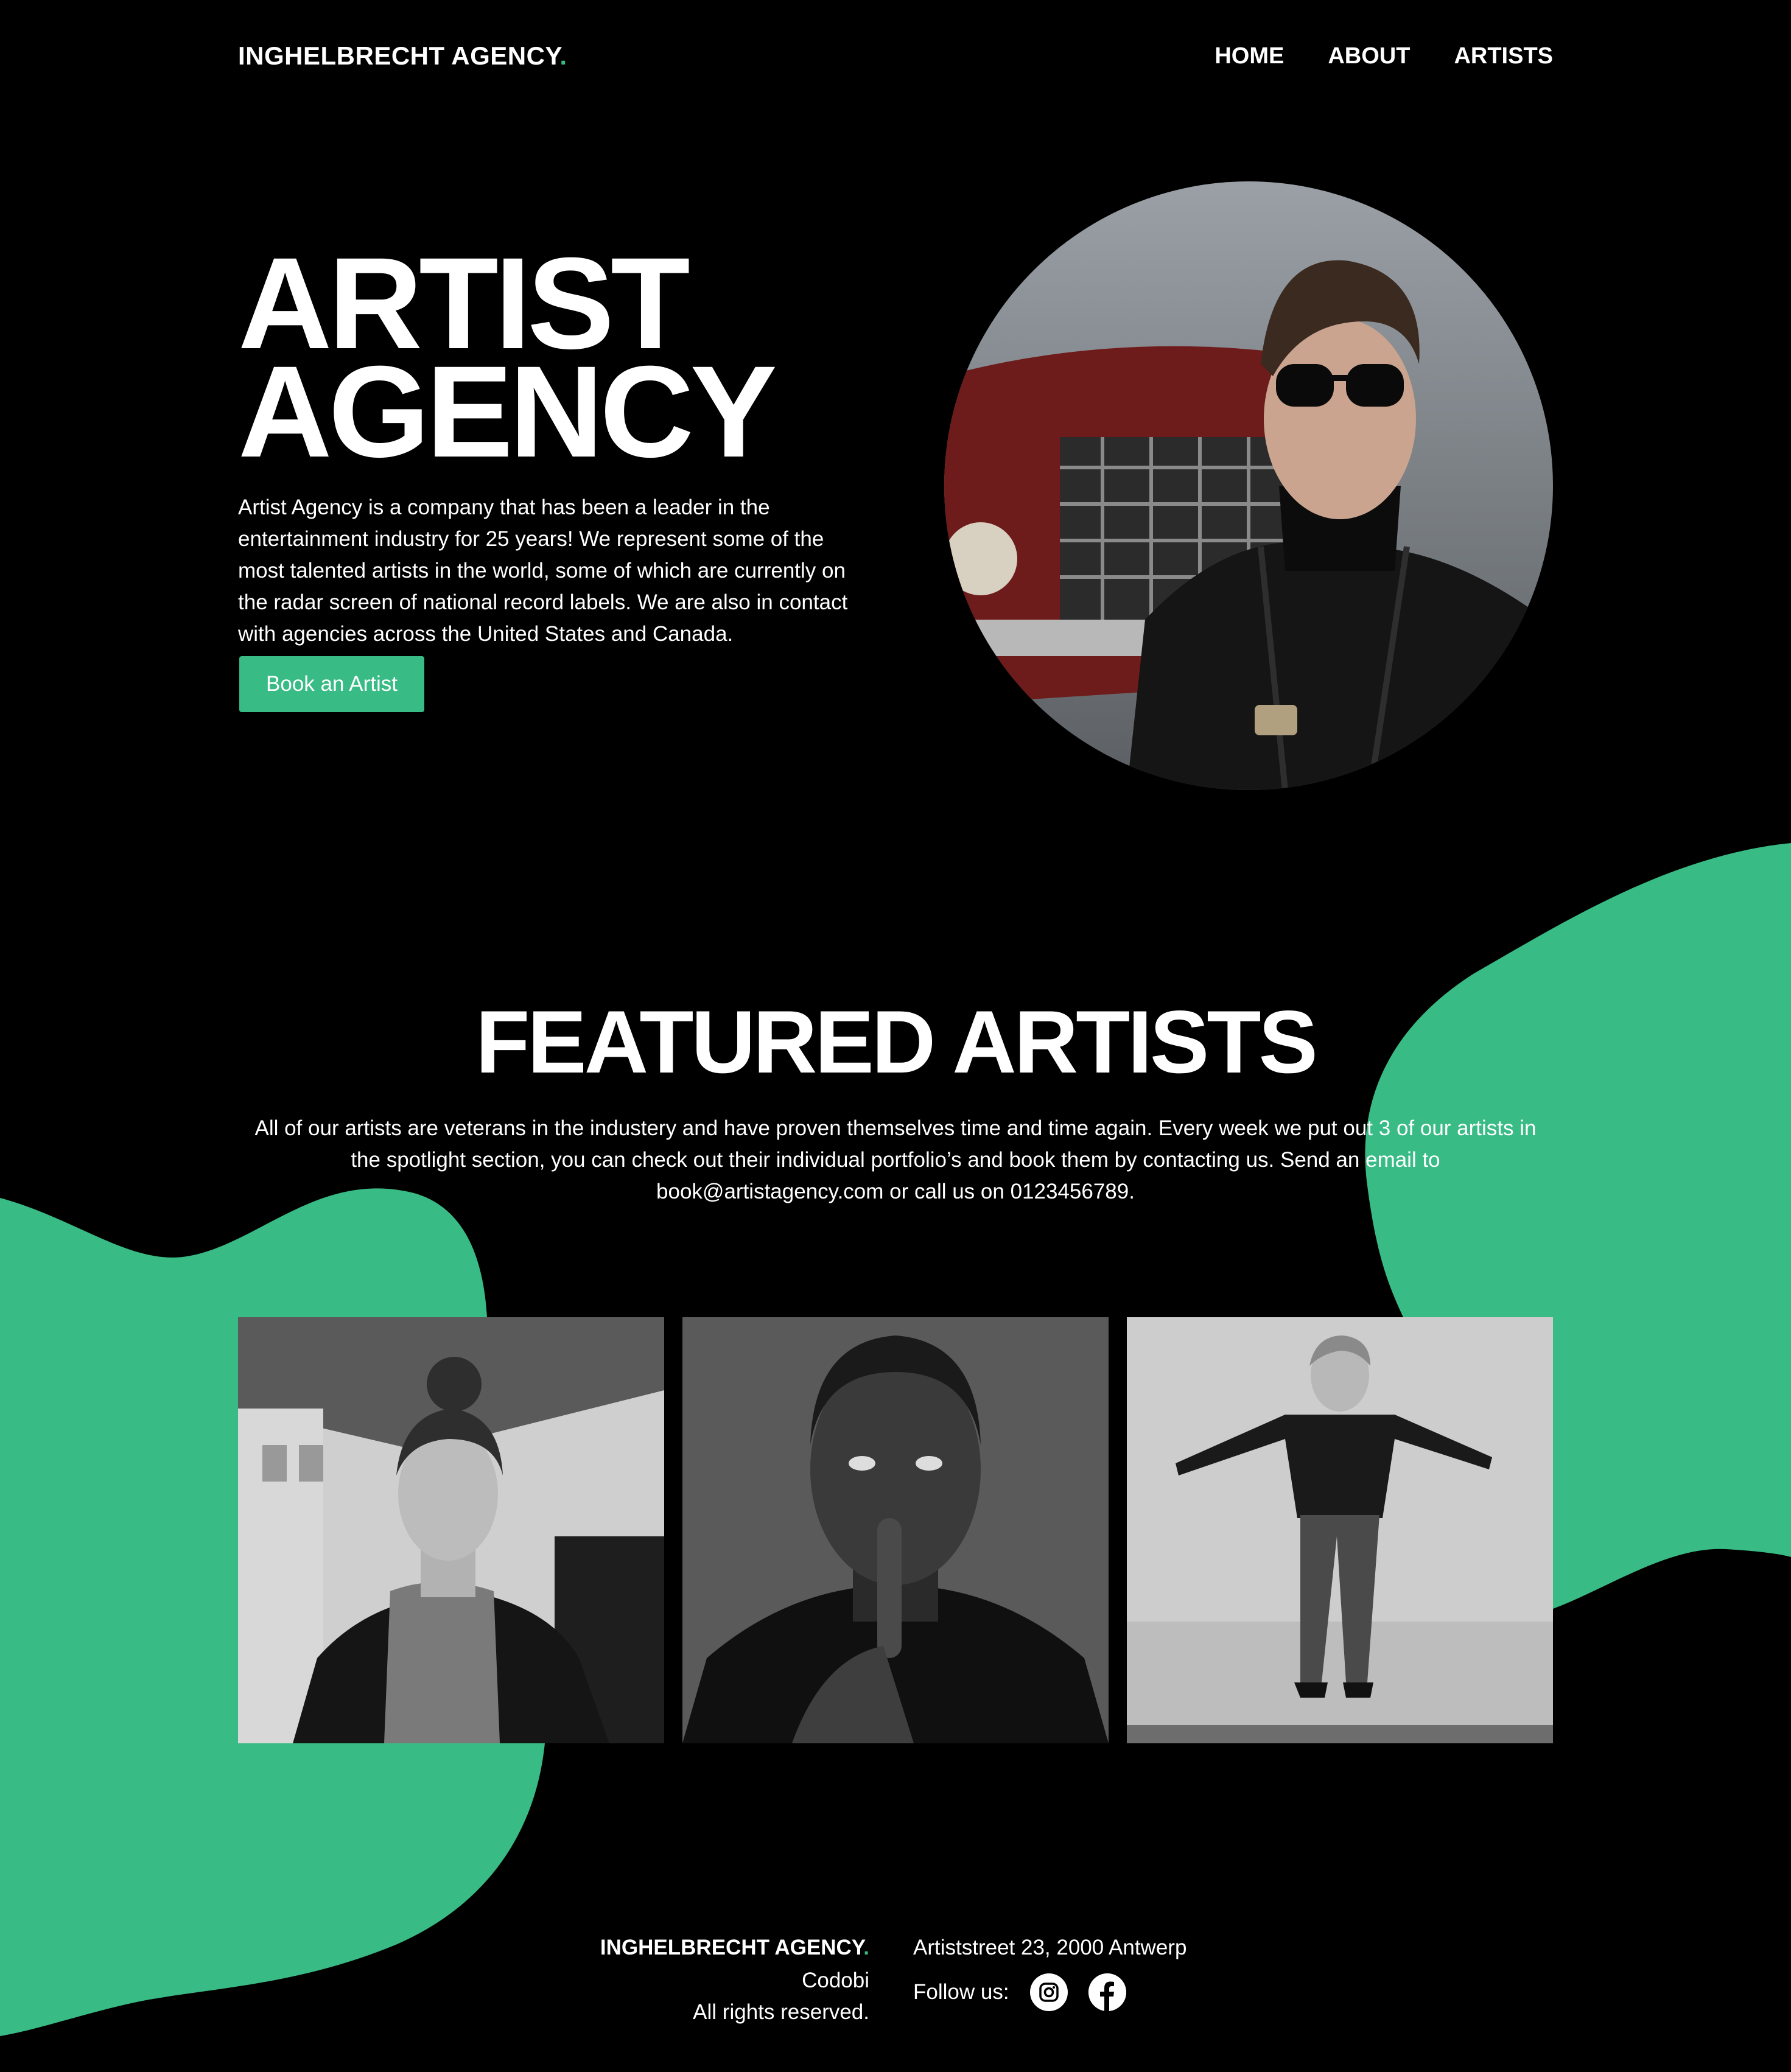 This screenshot has width=1791, height=2072. What do you see at coordinates (678, 1948) in the screenshot?
I see `footer-logo: INGHELBRECHT AGENCY.` at bounding box center [678, 1948].